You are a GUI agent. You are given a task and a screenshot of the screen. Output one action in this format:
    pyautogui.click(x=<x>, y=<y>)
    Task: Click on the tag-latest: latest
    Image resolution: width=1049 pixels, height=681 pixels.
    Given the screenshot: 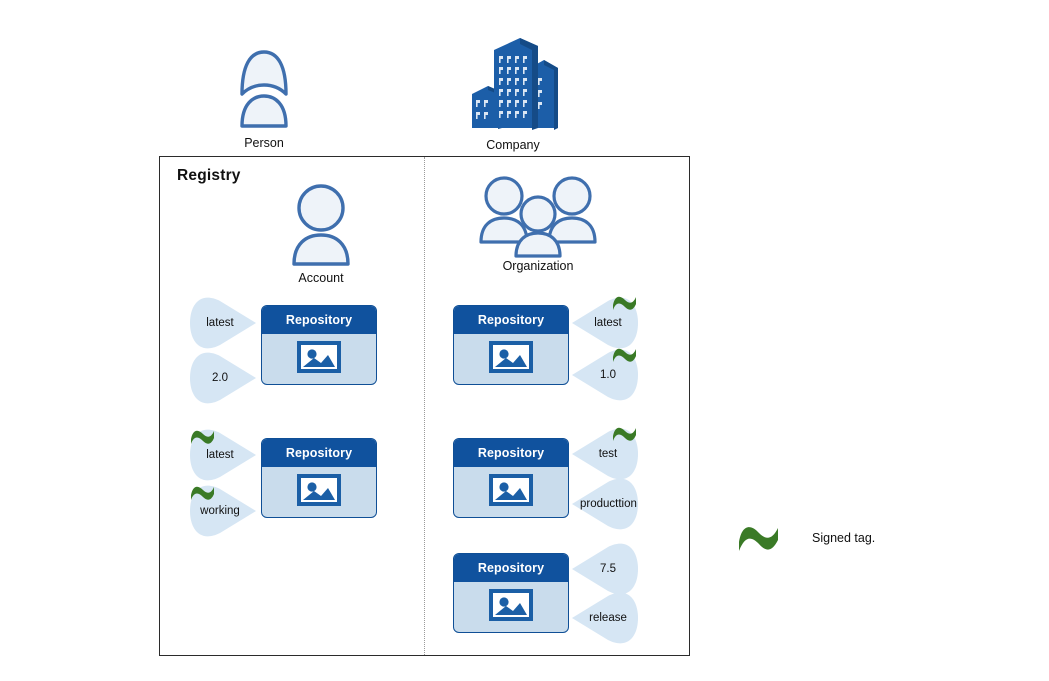 What is the action you would take?
    pyautogui.click(x=223, y=323)
    